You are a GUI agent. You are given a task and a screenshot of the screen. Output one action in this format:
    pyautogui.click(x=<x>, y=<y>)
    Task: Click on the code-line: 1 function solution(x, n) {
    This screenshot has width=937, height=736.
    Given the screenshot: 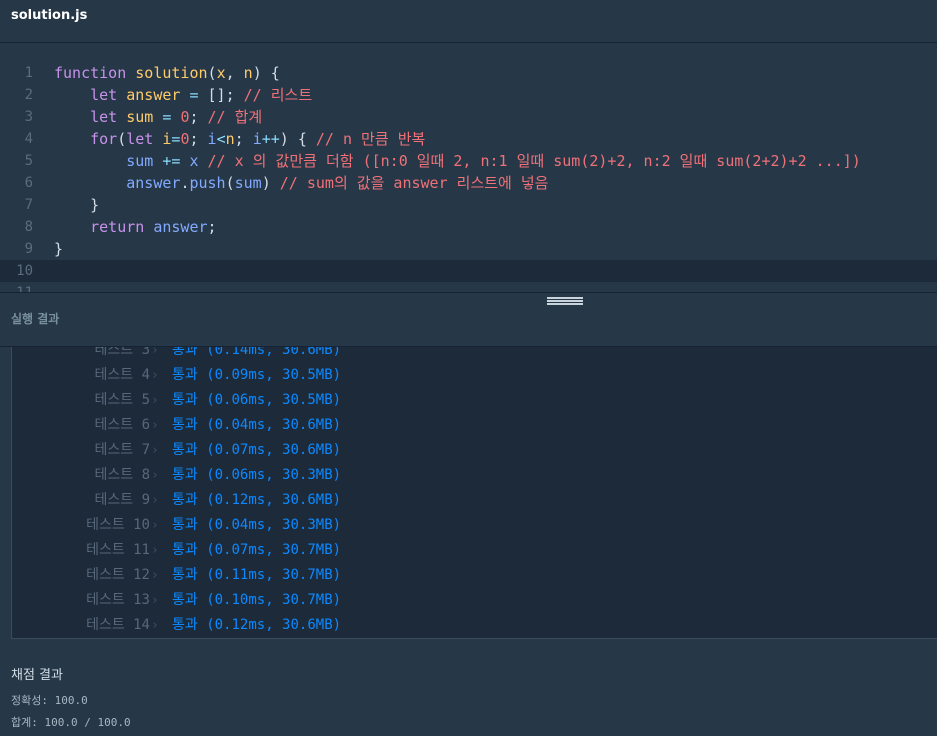 What is the action you would take?
    pyautogui.click(x=468, y=73)
    